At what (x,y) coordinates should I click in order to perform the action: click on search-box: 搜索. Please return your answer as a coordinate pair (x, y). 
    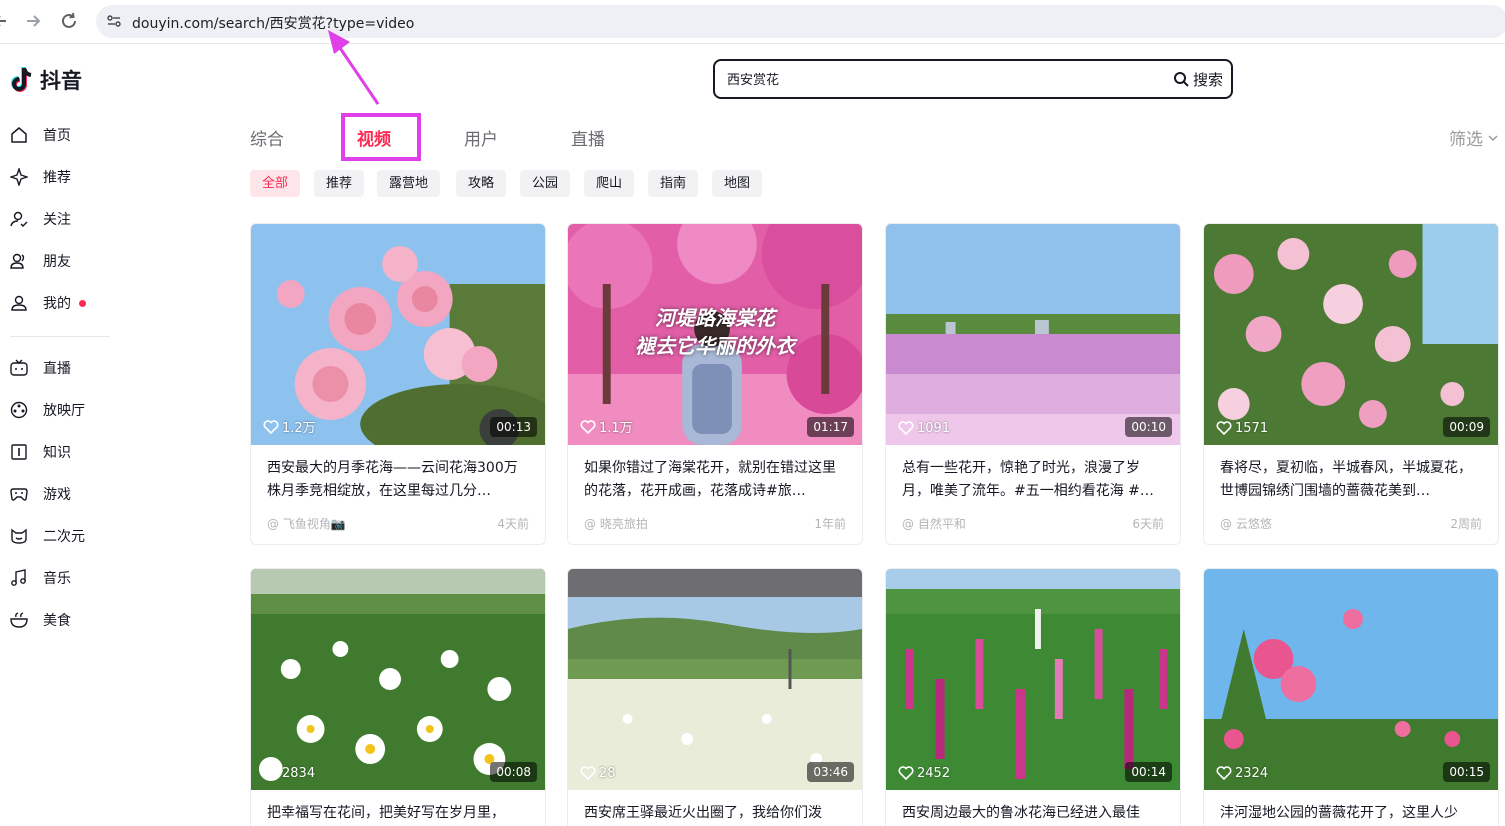
    Looking at the image, I should click on (973, 79).